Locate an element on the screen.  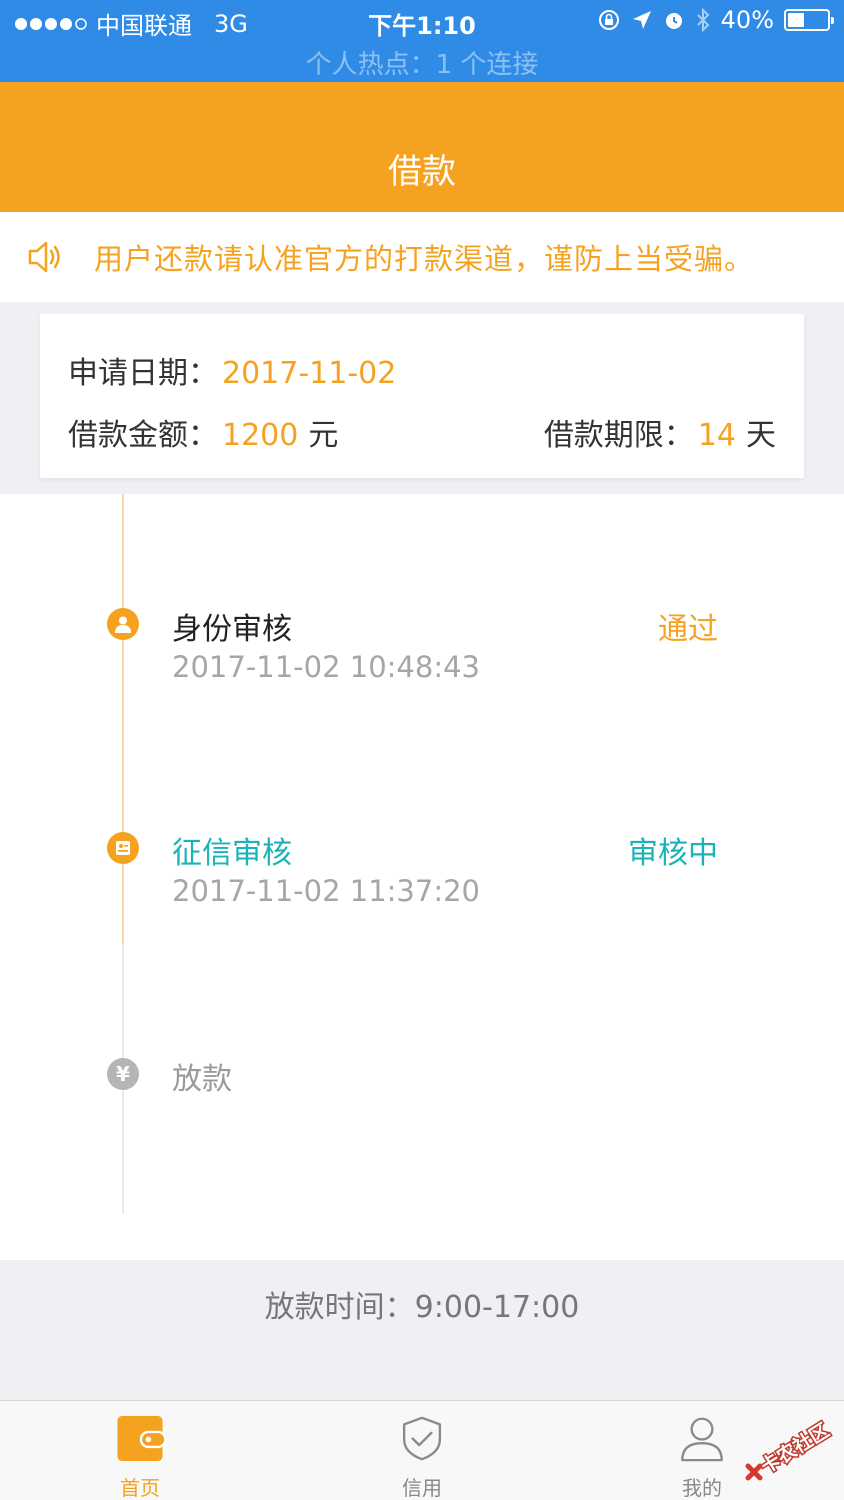
tab-credit: 信用 is located at coordinates (422, 1450).